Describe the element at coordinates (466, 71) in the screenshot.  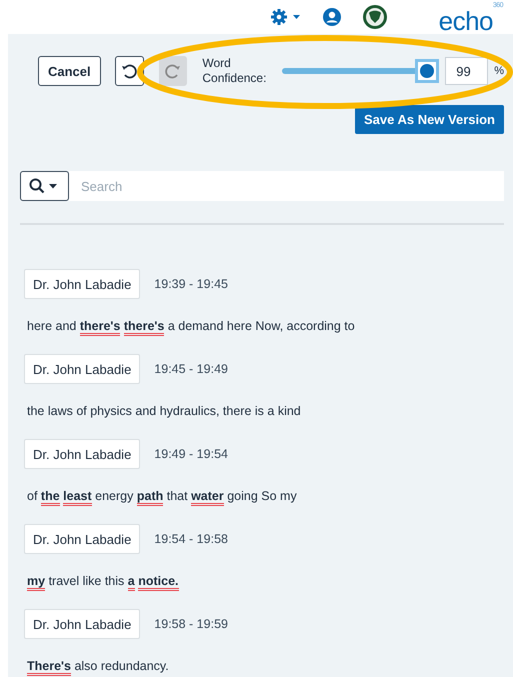
I see `confidence-input: 99` at that location.